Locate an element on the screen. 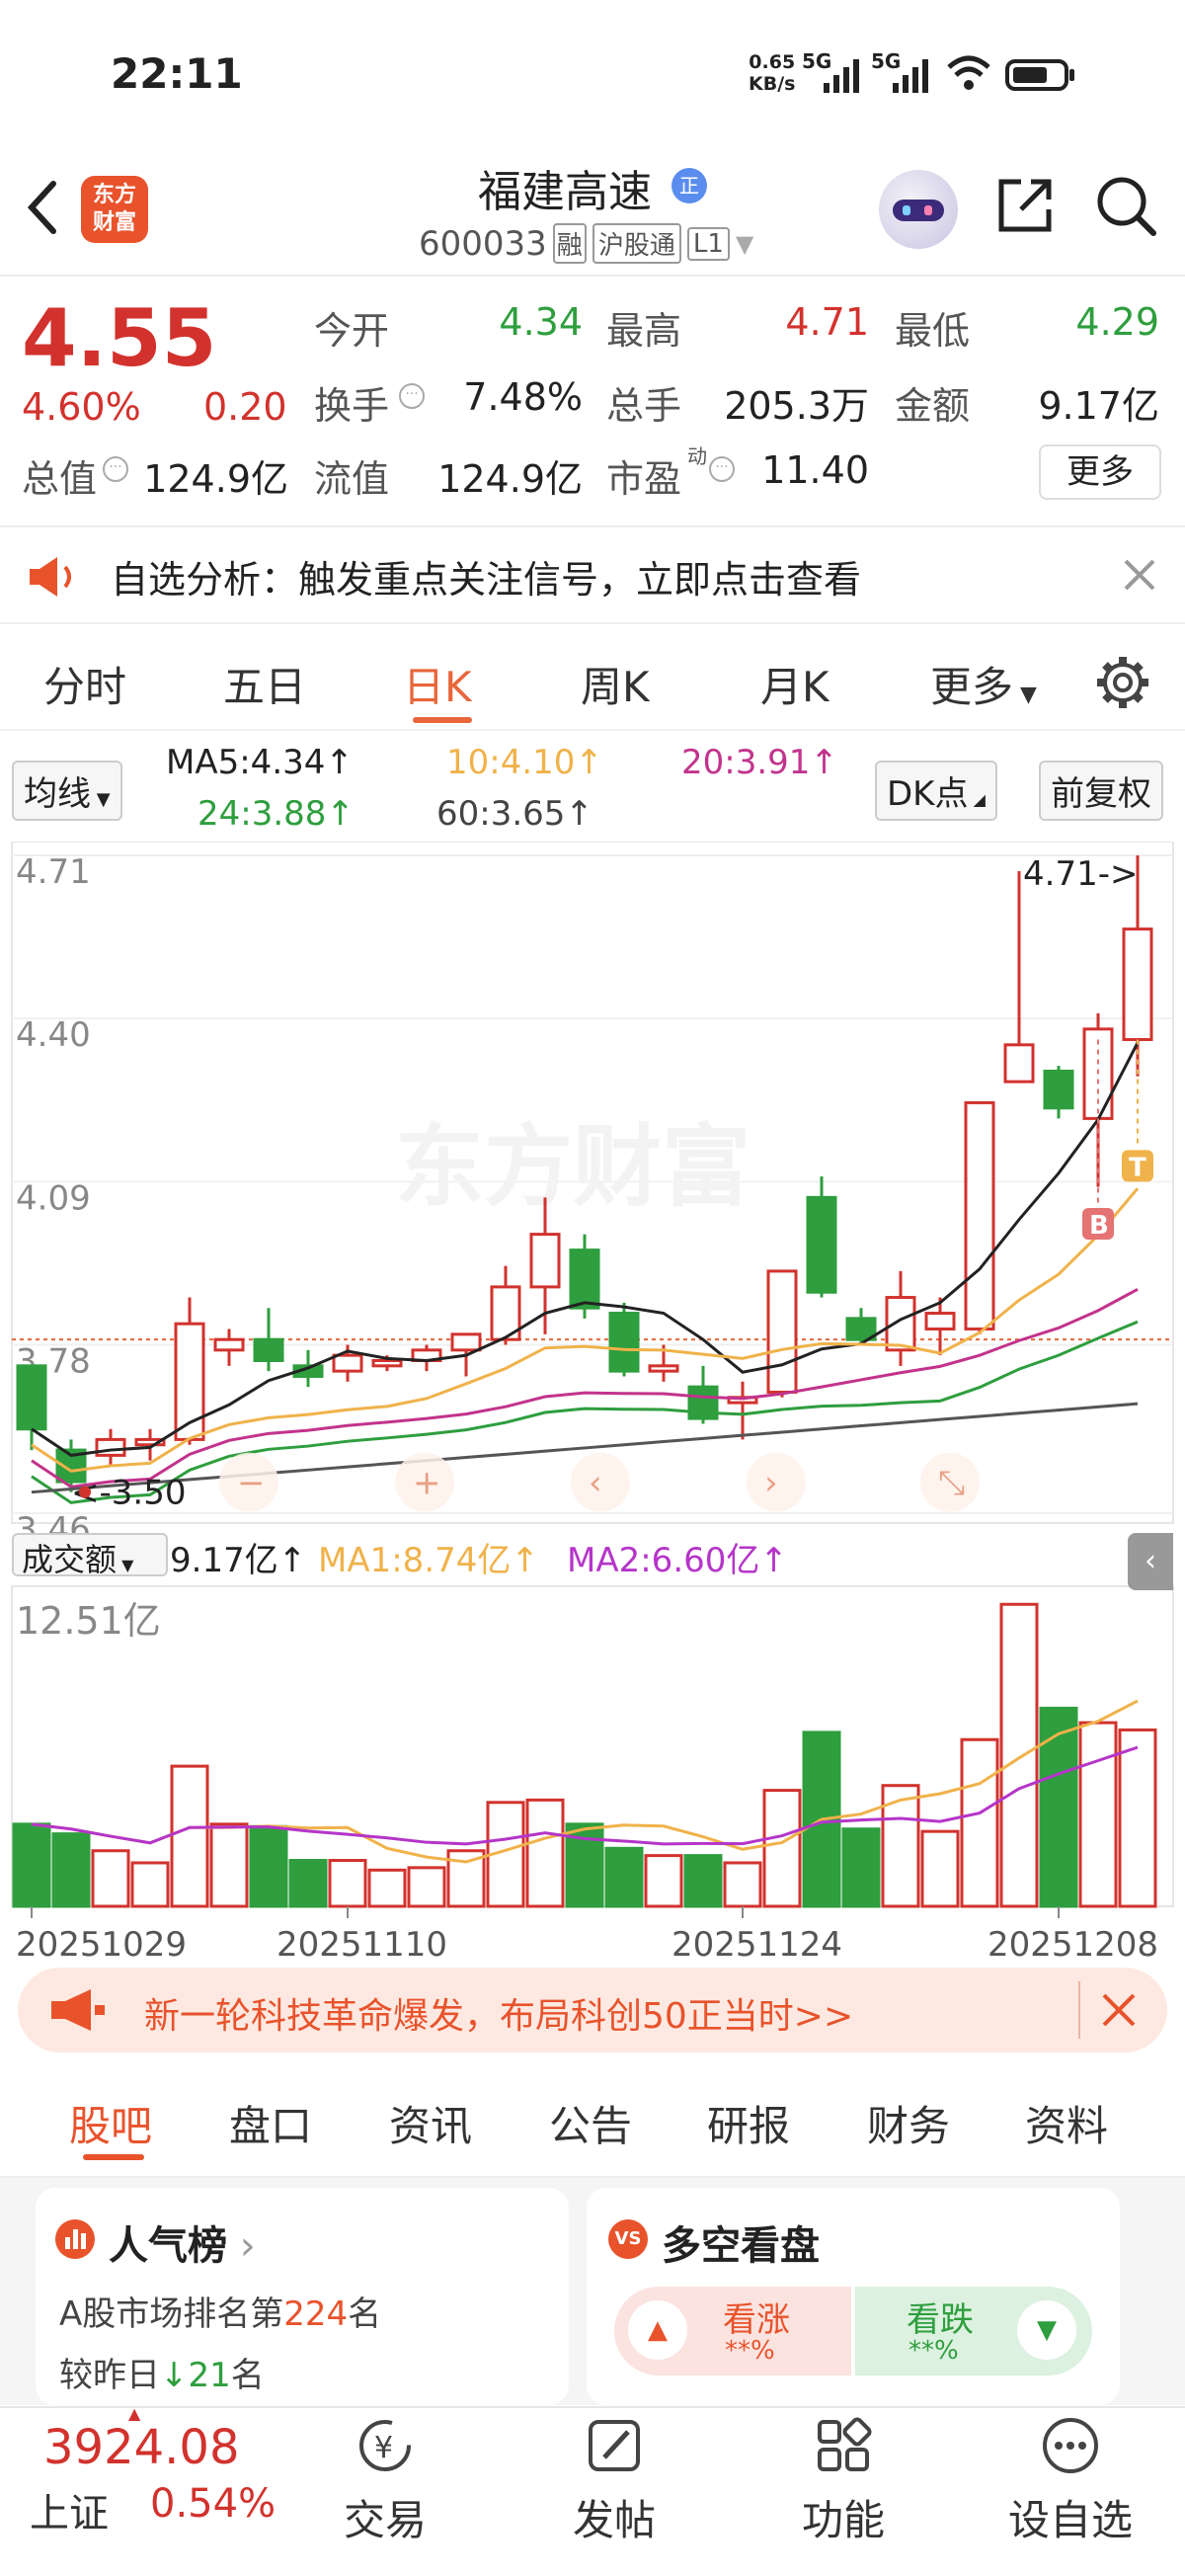 The height and width of the screenshot is (2576, 1185). chart-nav-icon: › is located at coordinates (771, 1483).